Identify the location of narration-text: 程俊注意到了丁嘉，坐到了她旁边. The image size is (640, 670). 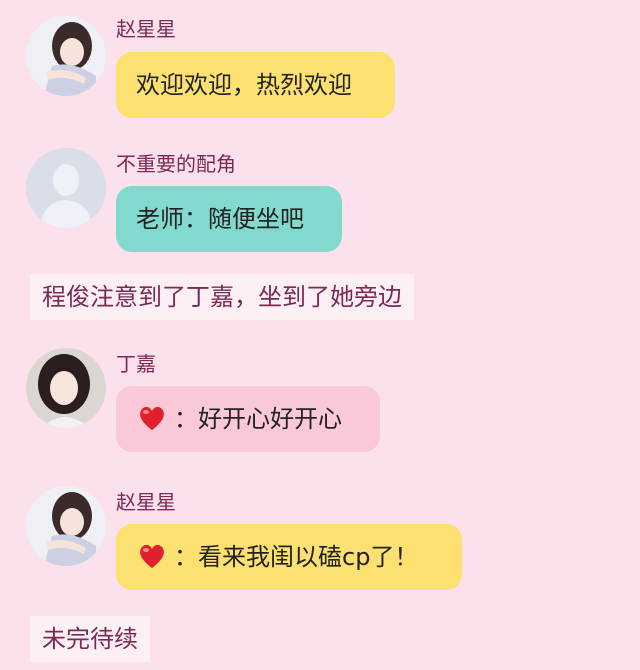
(222, 297).